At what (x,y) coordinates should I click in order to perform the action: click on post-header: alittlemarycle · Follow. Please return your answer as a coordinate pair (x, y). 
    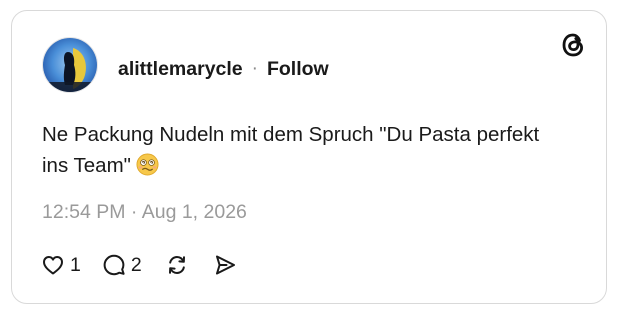
    Looking at the image, I should click on (223, 69).